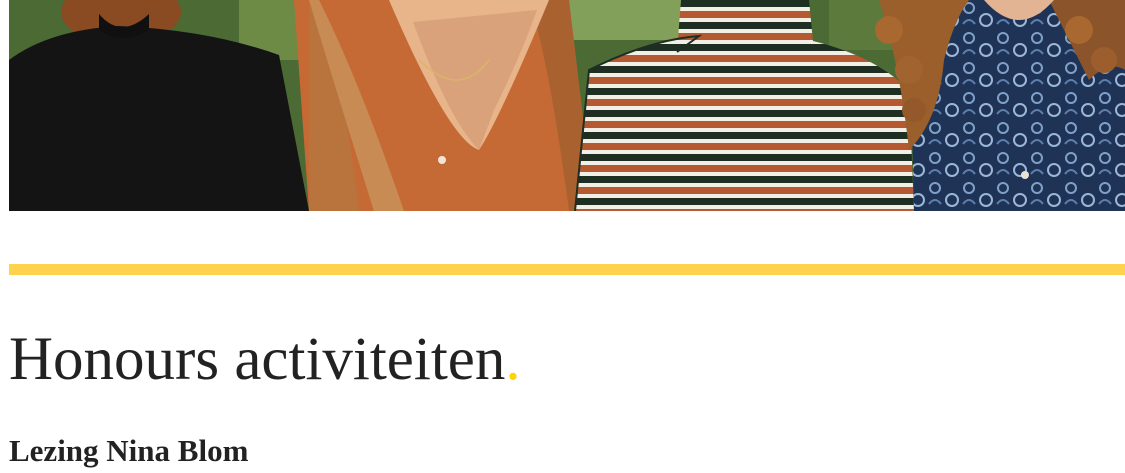 The height and width of the screenshot is (473, 1125). Describe the element at coordinates (128, 451) in the screenshot. I see `activity-title: Lezing Nina Blom` at that location.